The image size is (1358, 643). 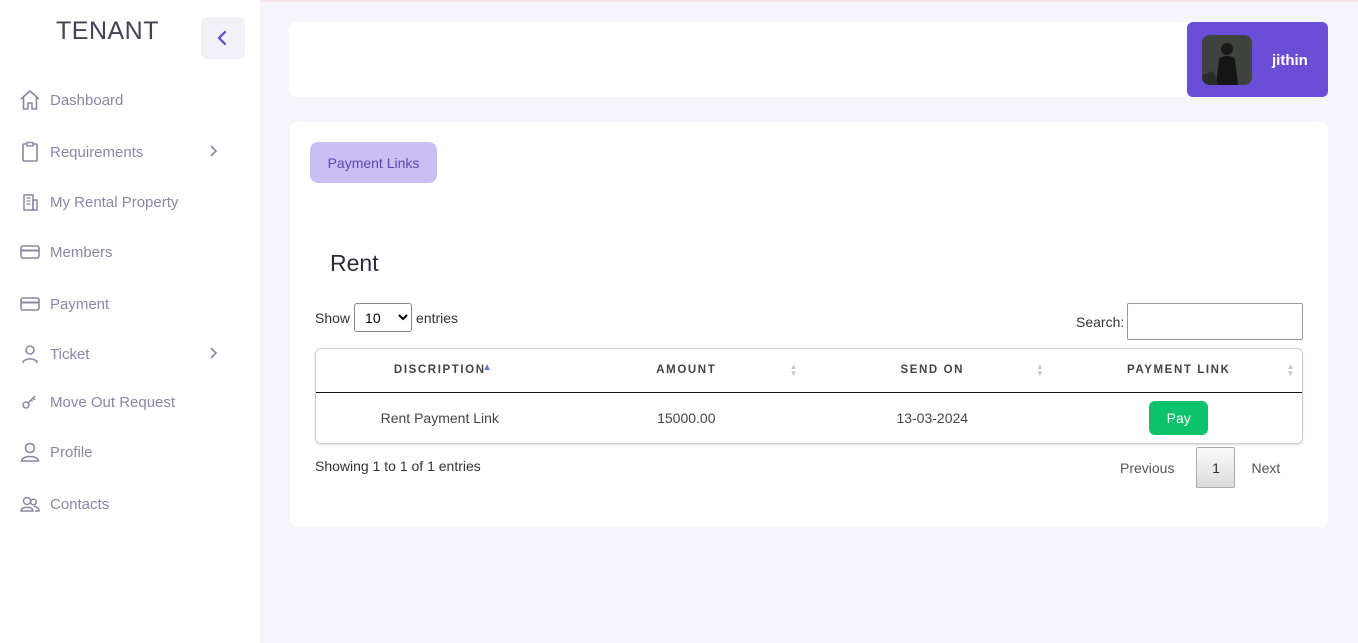 I want to click on home-icon, so click(x=30, y=100).